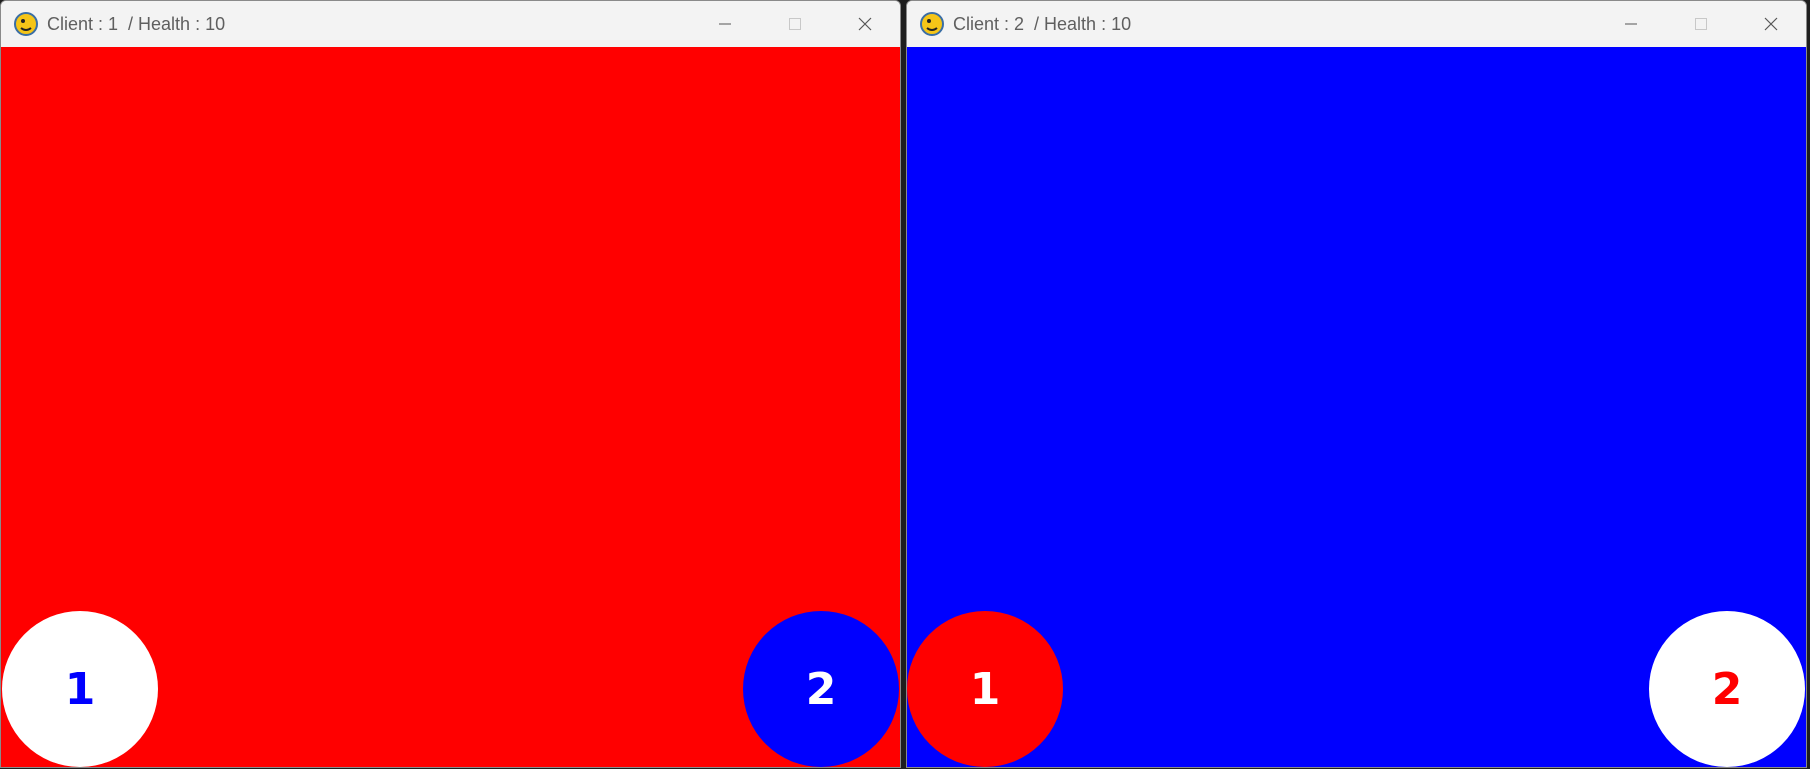  I want to click on window-title: Client : 1 / Health : 10, so click(136, 23).